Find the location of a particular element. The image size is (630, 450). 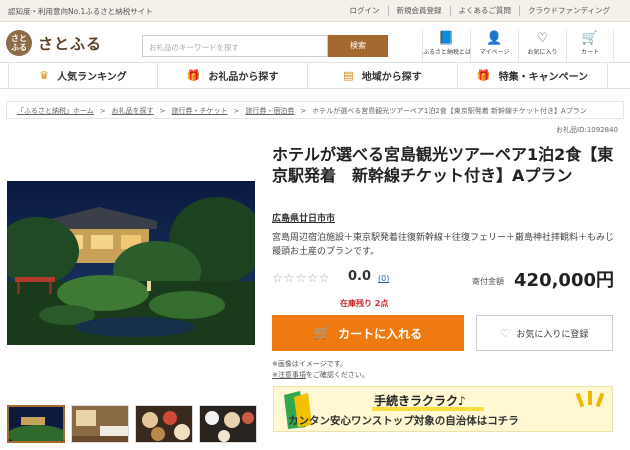

banner-subline: カンタン安心ワンストップ対象の自治体はコチラ is located at coordinates (403, 421).